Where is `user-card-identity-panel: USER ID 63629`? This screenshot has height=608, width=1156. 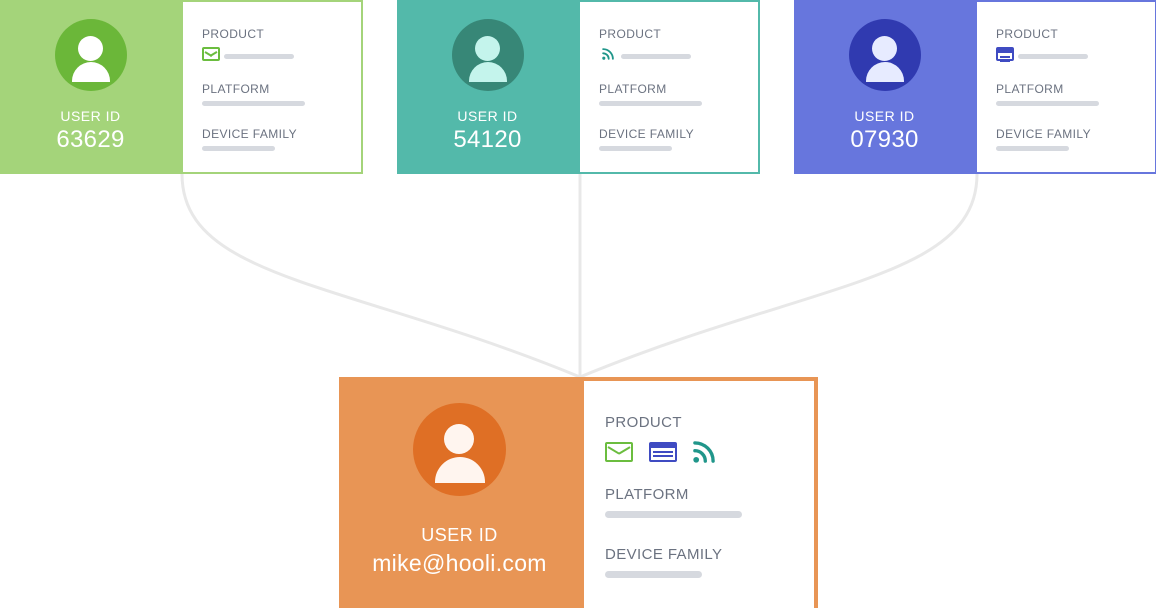
user-card-identity-panel: USER ID 63629 is located at coordinates (90, 87).